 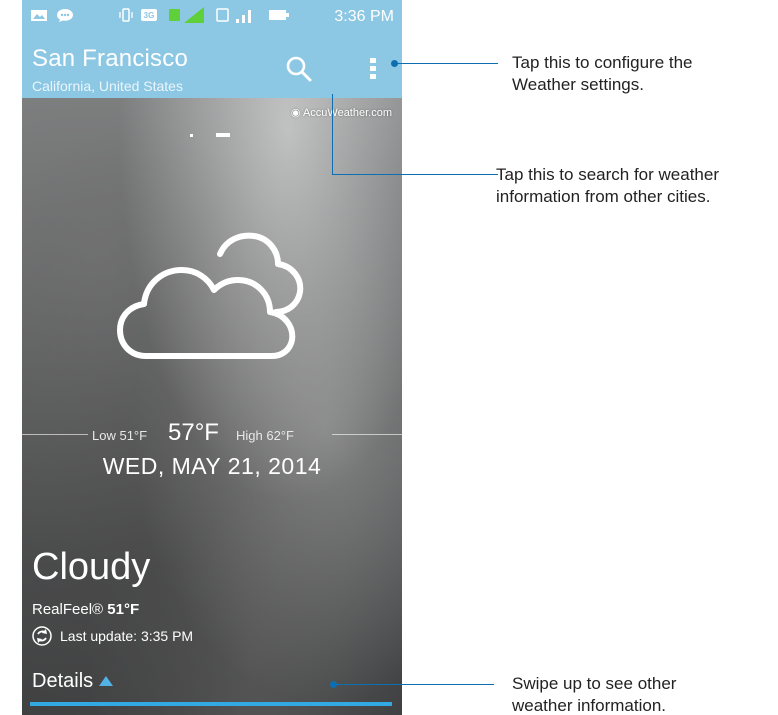 I want to click on temperature-divider-left, so click(x=55, y=434).